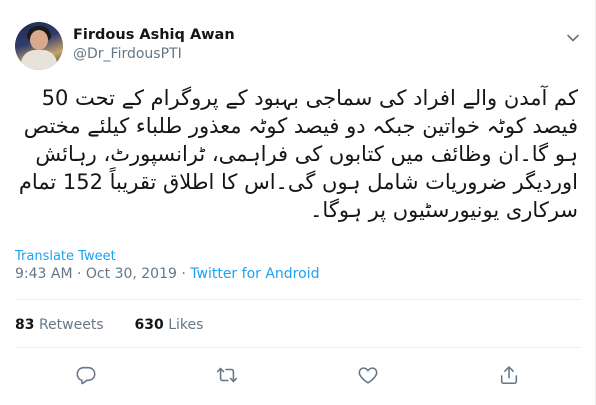 The width and height of the screenshot is (596, 405). What do you see at coordinates (39, 40) in the screenshot?
I see `avatar-face` at bounding box center [39, 40].